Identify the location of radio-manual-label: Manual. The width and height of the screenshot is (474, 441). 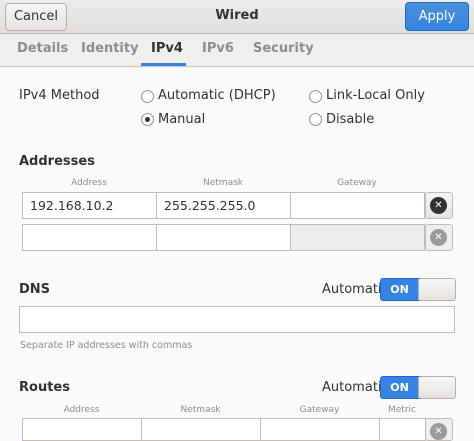
(181, 119).